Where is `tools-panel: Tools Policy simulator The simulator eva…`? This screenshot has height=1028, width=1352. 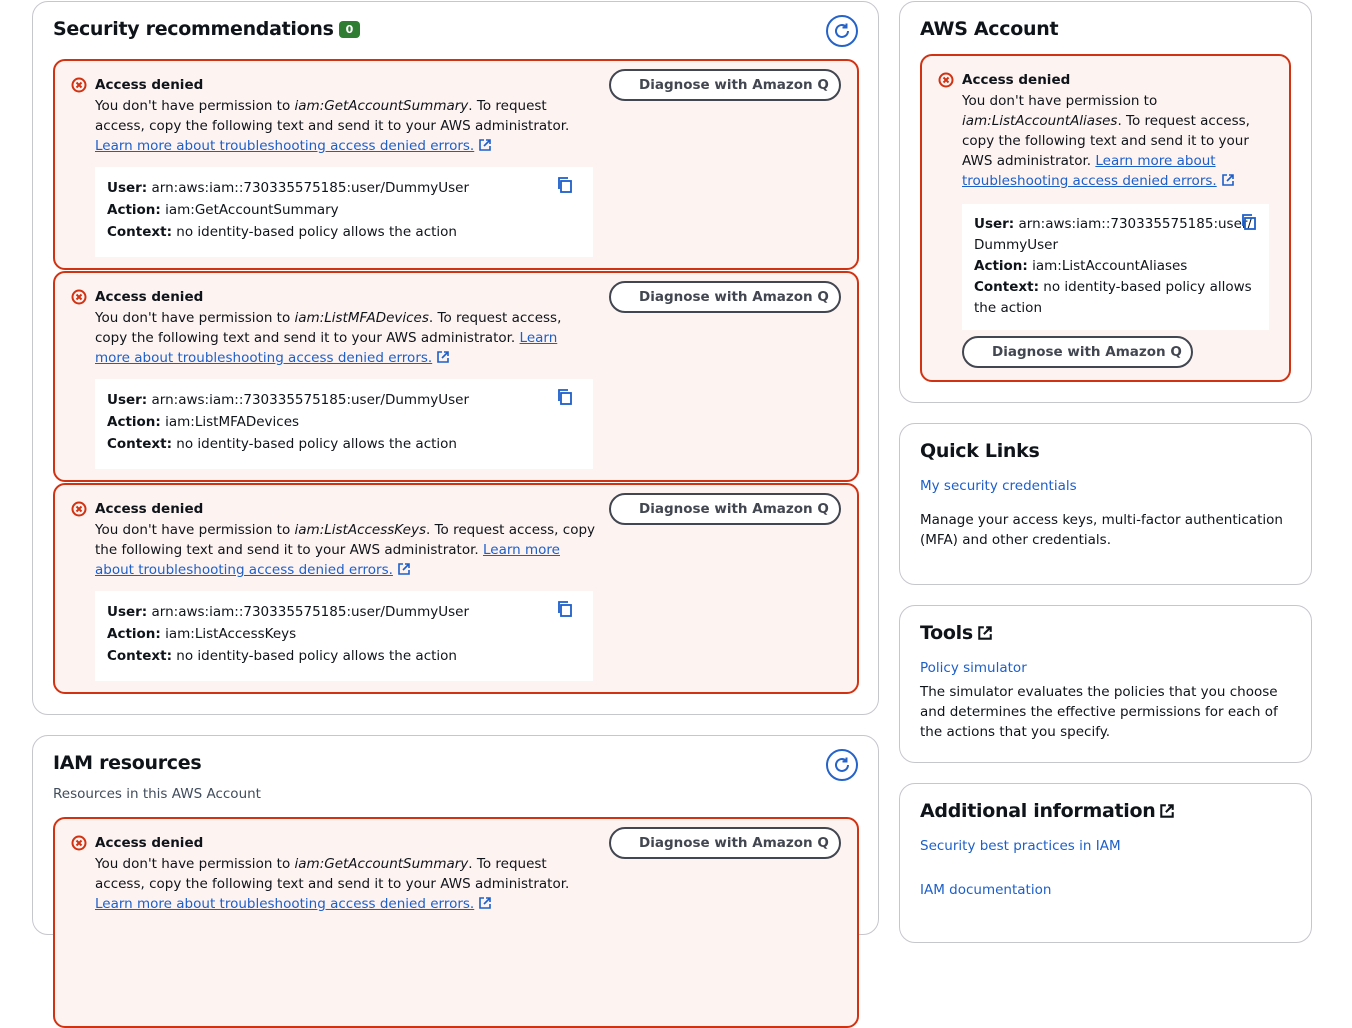 tools-panel: Tools Policy simulator The simulator eva… is located at coordinates (1105, 684).